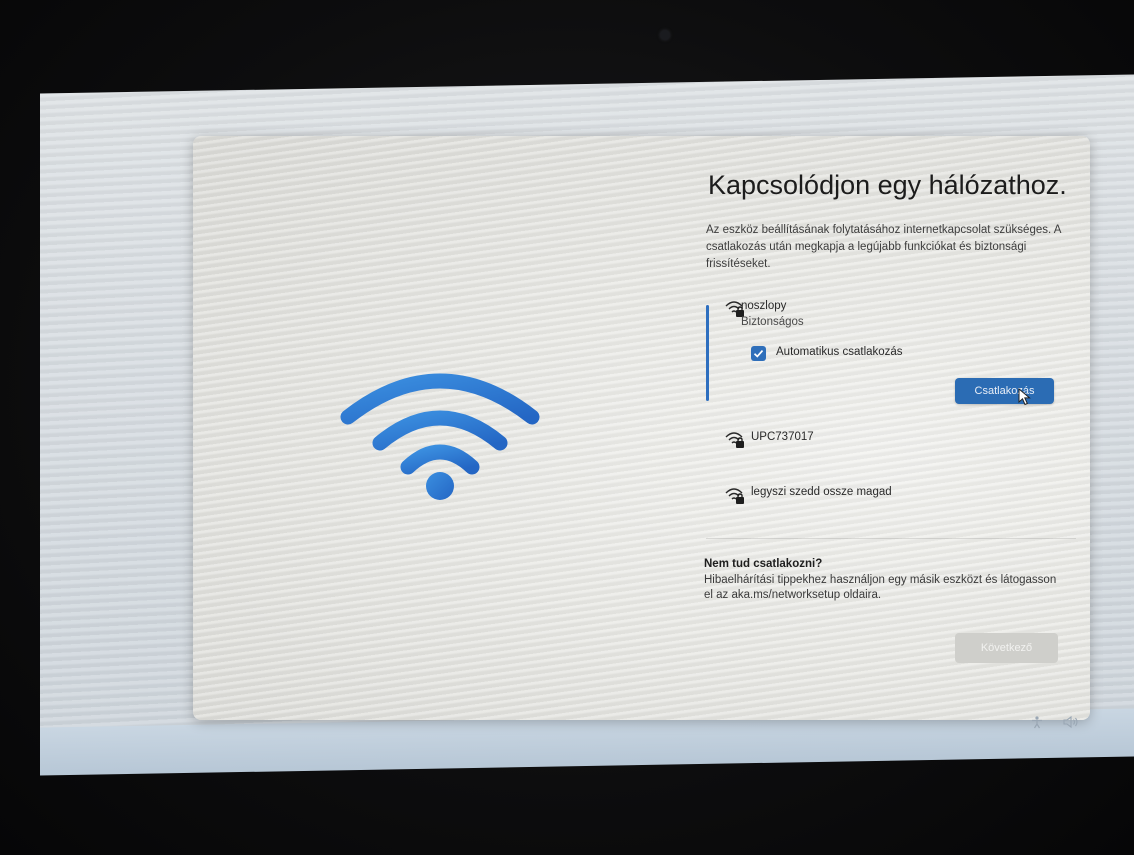 The image size is (1134, 855). Describe the element at coordinates (1024, 397) in the screenshot. I see `mouse-cursor-icon` at that location.